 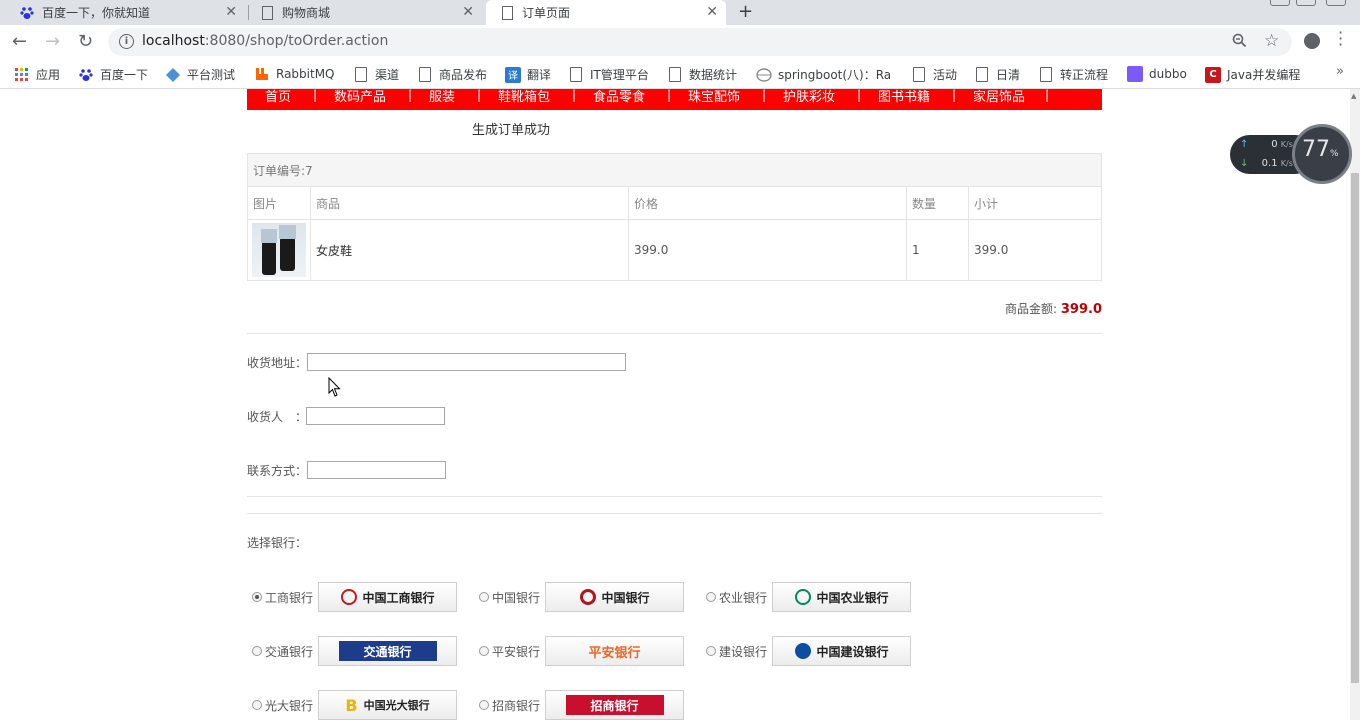 I want to click on bank-option-pingan: 平安银行 平安银行, so click(x=582, y=651).